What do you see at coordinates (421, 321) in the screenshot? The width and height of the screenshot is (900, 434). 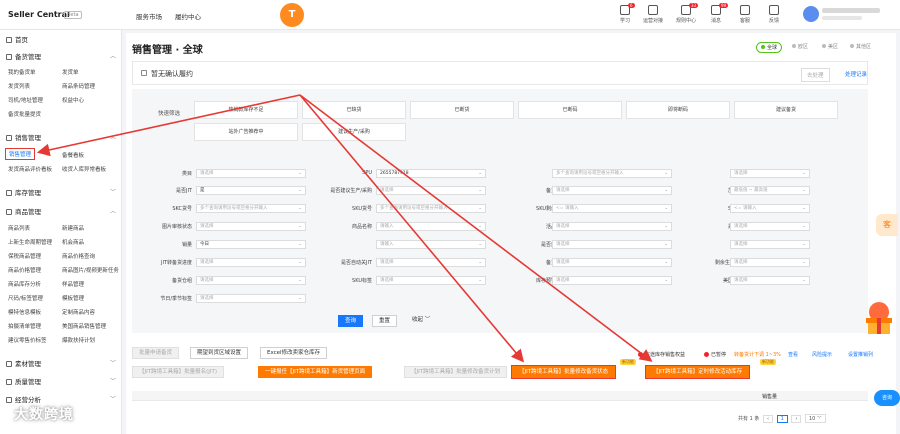 I see `collapse-link: 收起 ﹀` at bounding box center [421, 321].